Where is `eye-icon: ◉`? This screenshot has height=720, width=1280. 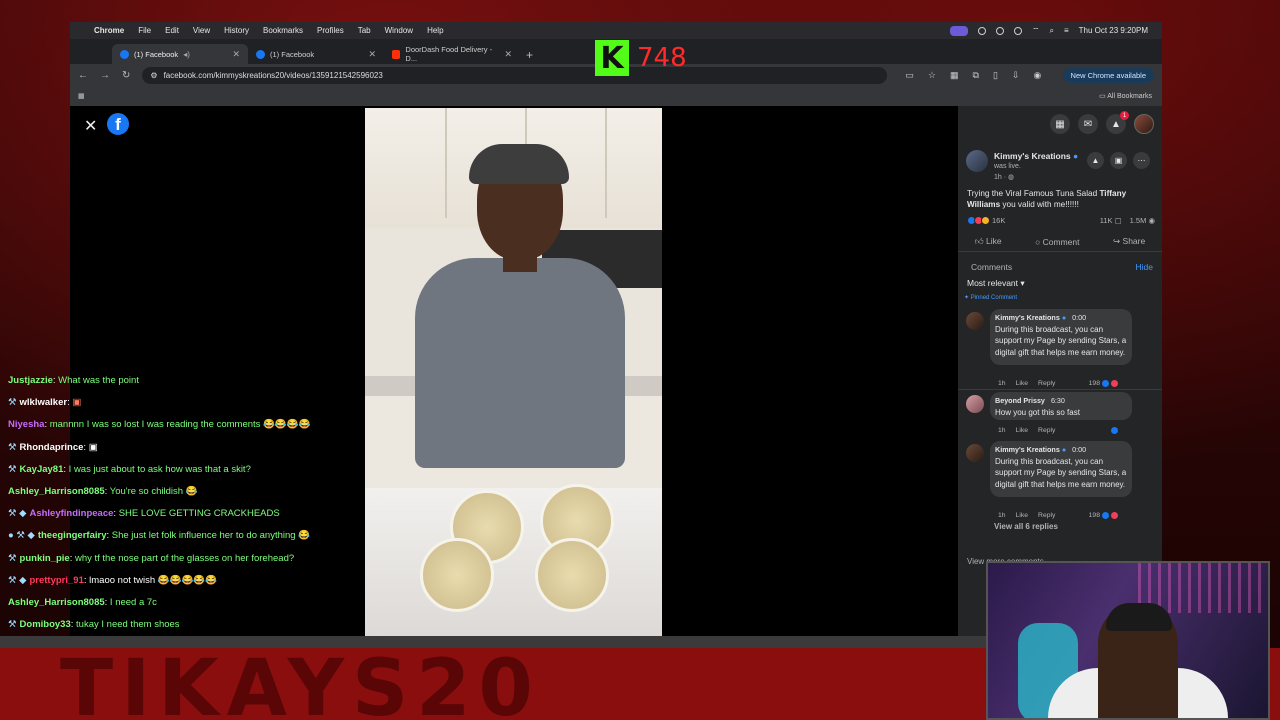
eye-icon: ◉ is located at coordinates (1151, 220).